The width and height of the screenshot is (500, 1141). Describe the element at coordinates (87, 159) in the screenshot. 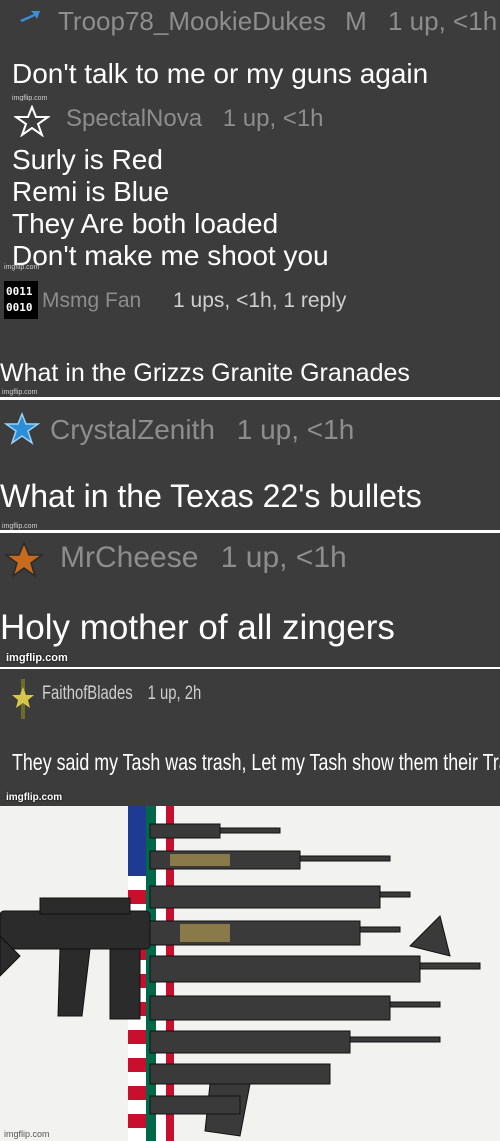

I see `comment-line: Surly is Red` at that location.